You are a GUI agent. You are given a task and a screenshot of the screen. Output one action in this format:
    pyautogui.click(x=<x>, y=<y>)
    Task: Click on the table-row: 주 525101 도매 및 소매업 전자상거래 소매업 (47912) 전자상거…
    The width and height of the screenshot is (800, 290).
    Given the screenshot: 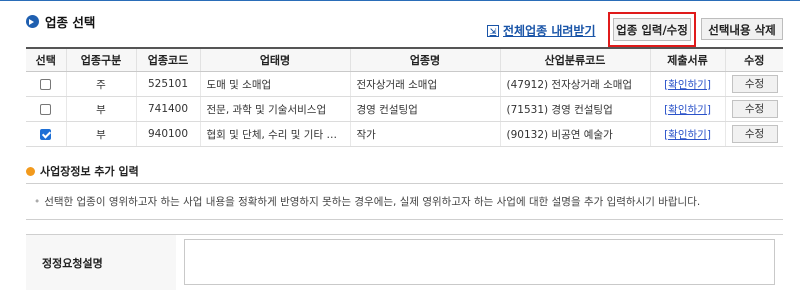 What is the action you would take?
    pyautogui.click(x=404, y=84)
    